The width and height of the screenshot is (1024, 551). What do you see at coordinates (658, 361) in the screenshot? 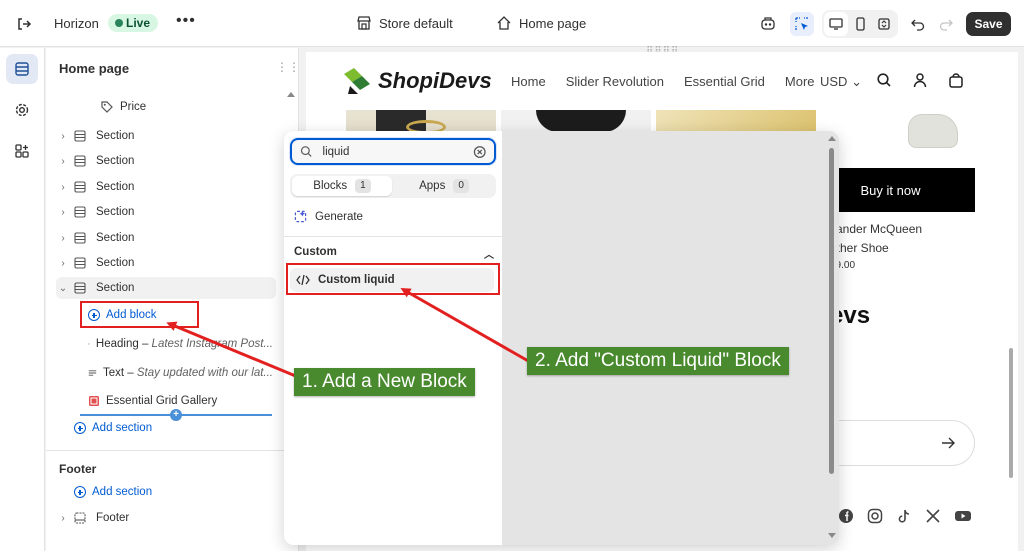
I see `step-2-callout: 2. Add "Custom Liquid" Block` at bounding box center [658, 361].